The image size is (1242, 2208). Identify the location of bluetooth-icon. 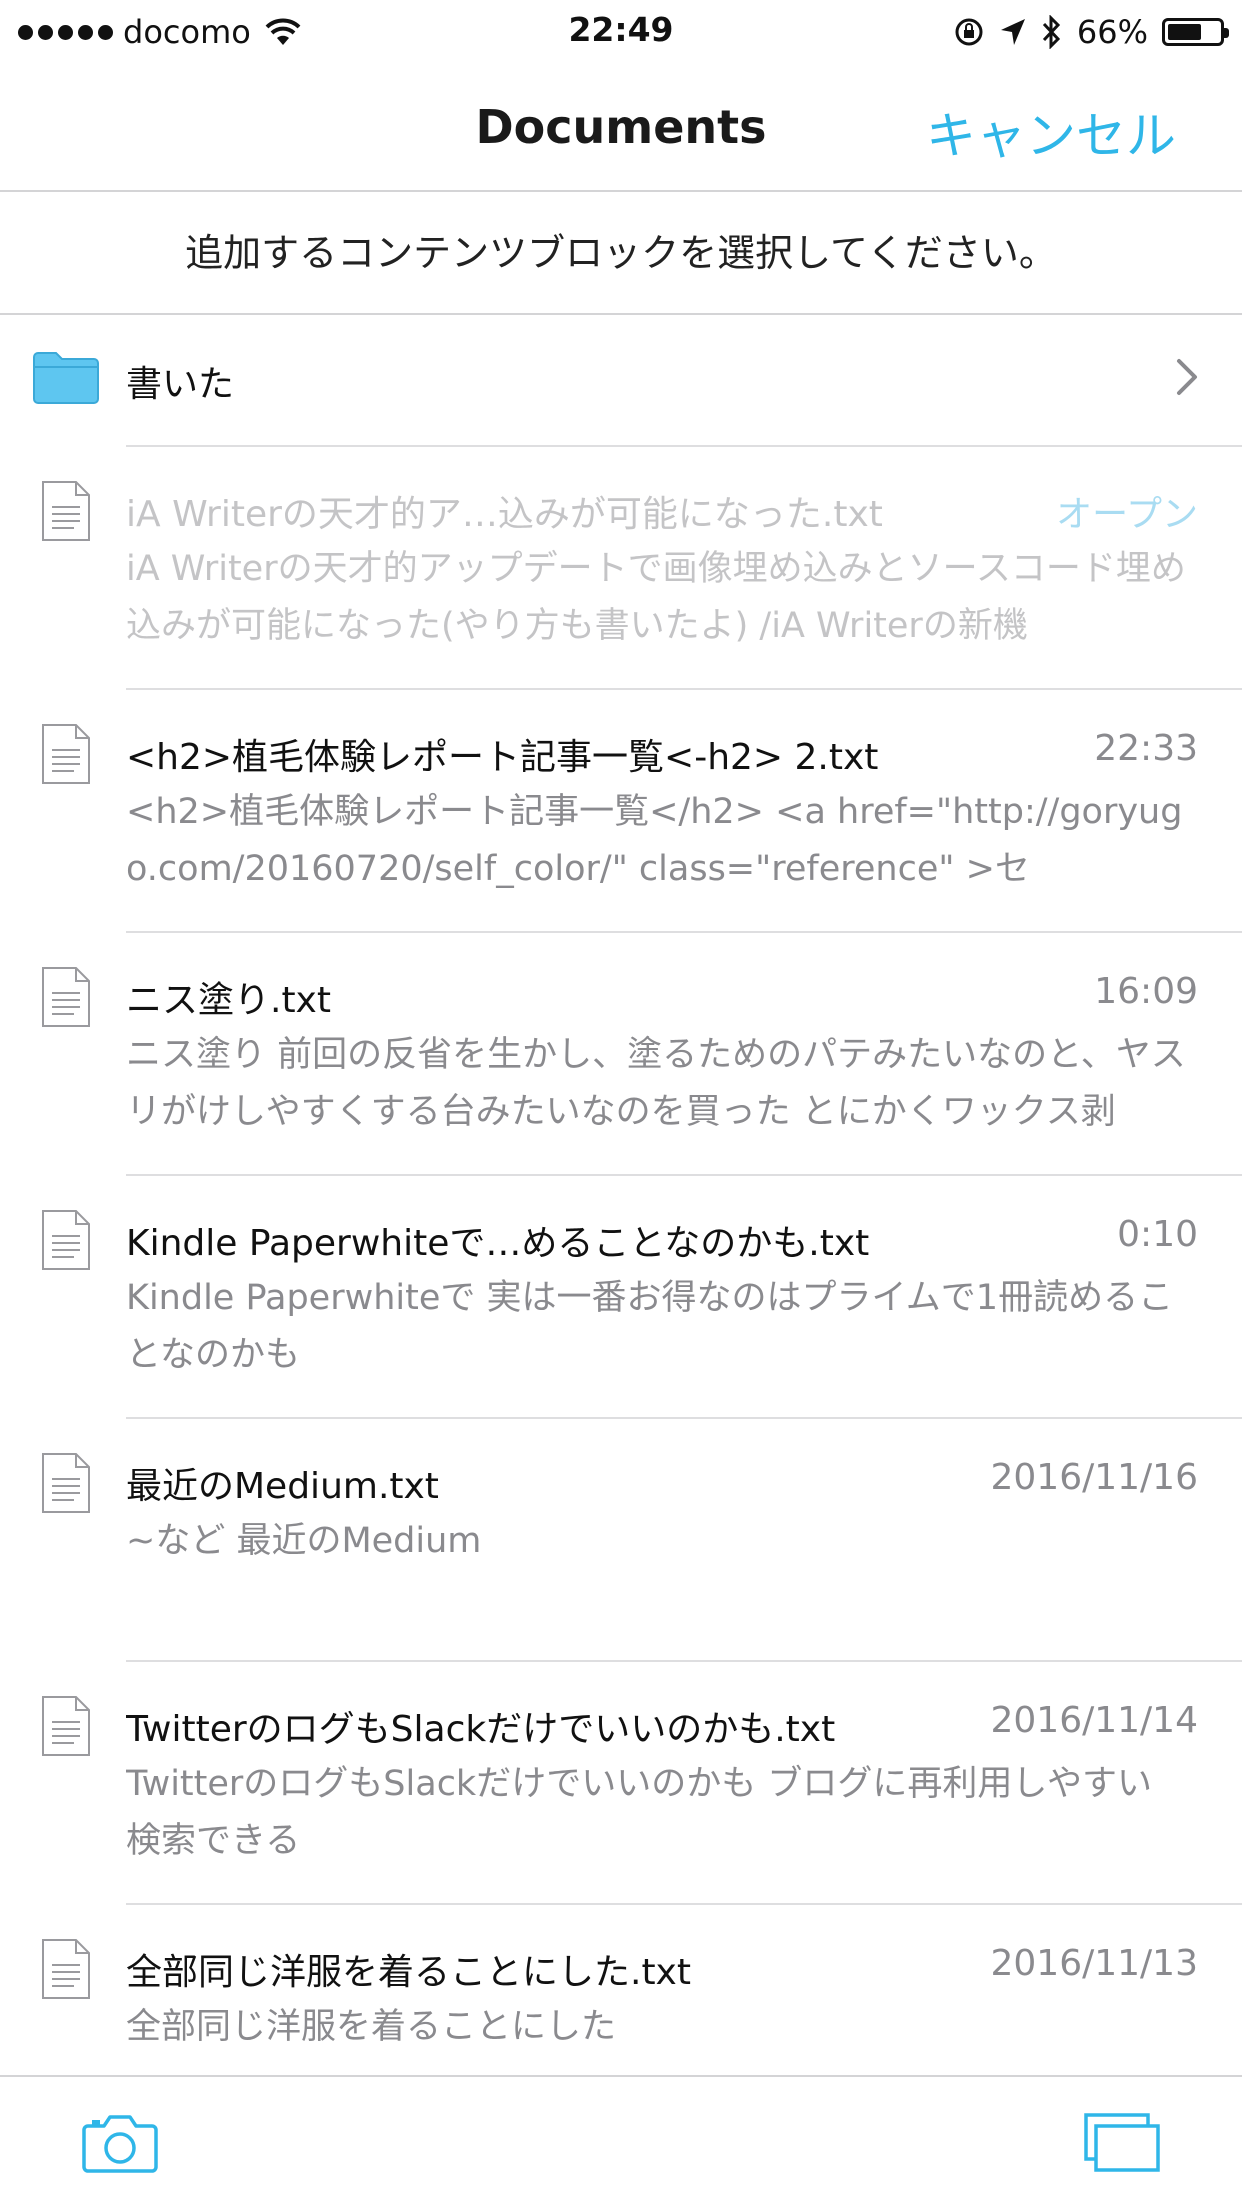
(1051, 32).